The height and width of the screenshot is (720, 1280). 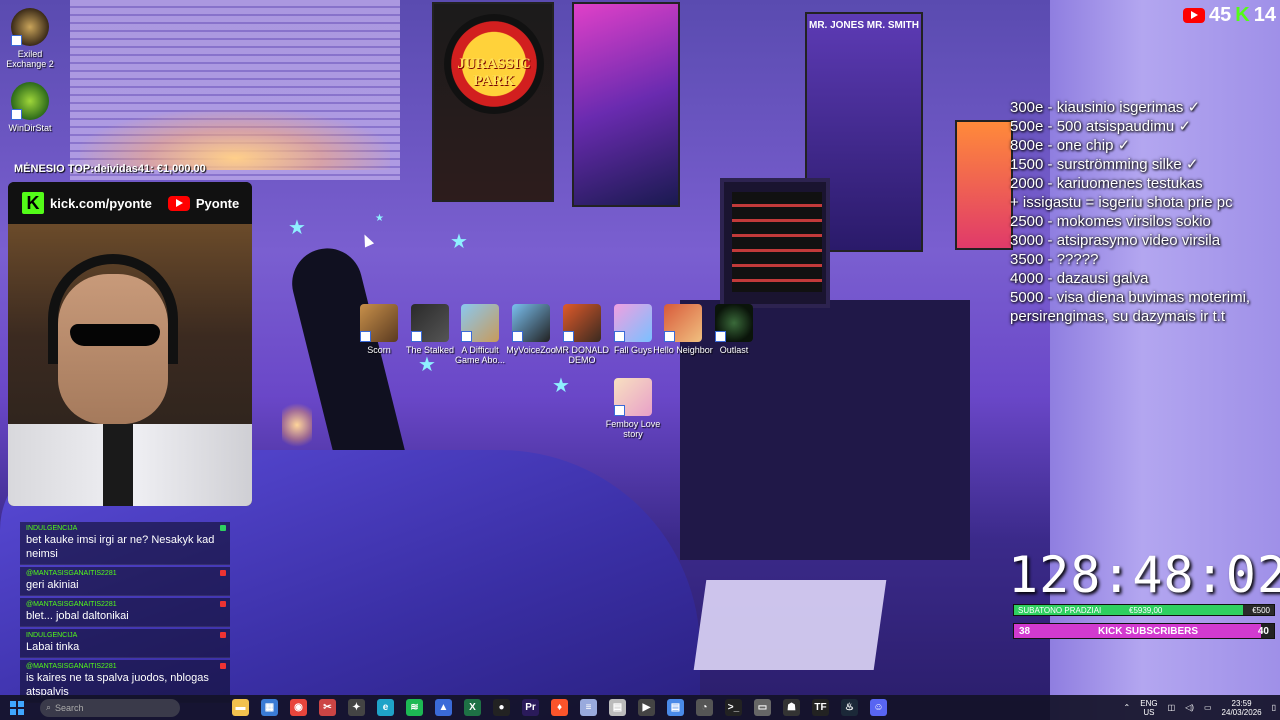 I want to click on premiere-icon: Pr, so click(x=530, y=707).